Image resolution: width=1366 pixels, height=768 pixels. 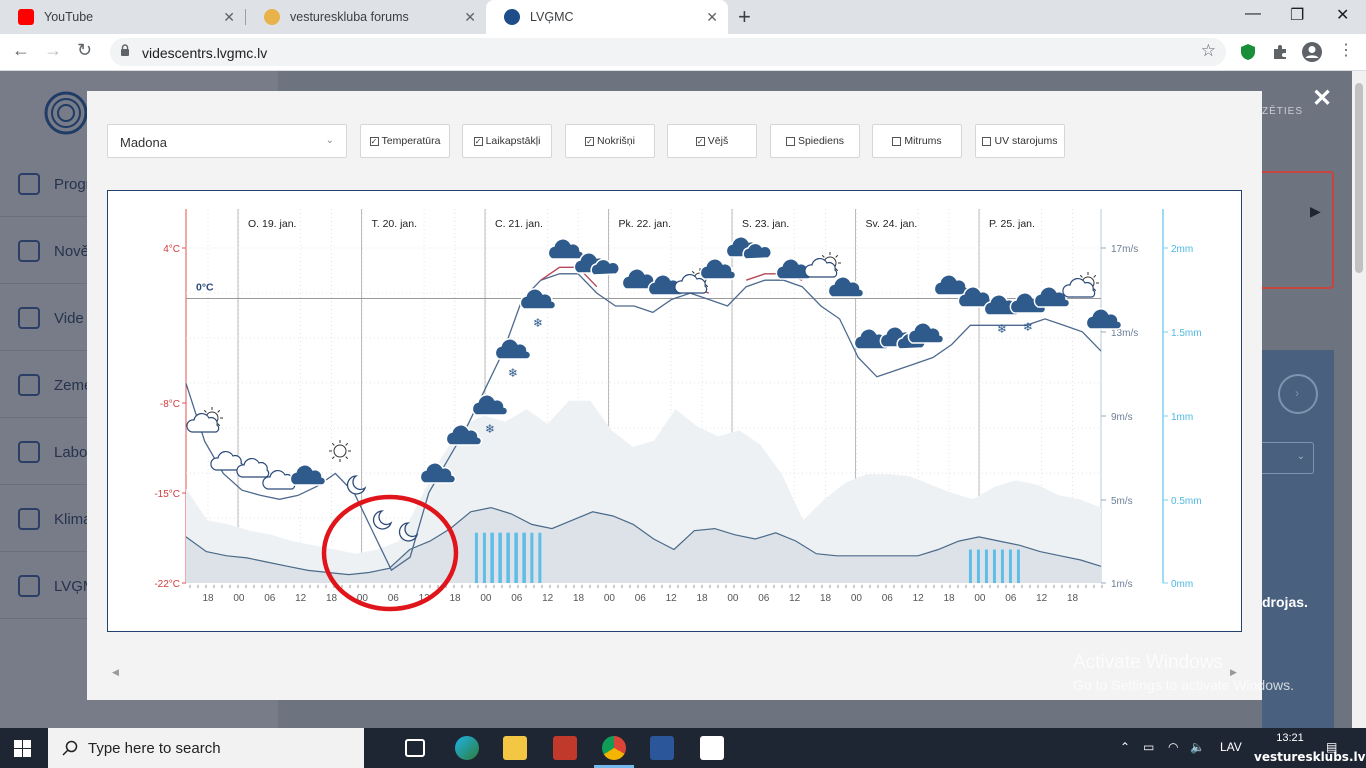 I want to click on precip-tick-label: 0mm, so click(x=1182, y=584).